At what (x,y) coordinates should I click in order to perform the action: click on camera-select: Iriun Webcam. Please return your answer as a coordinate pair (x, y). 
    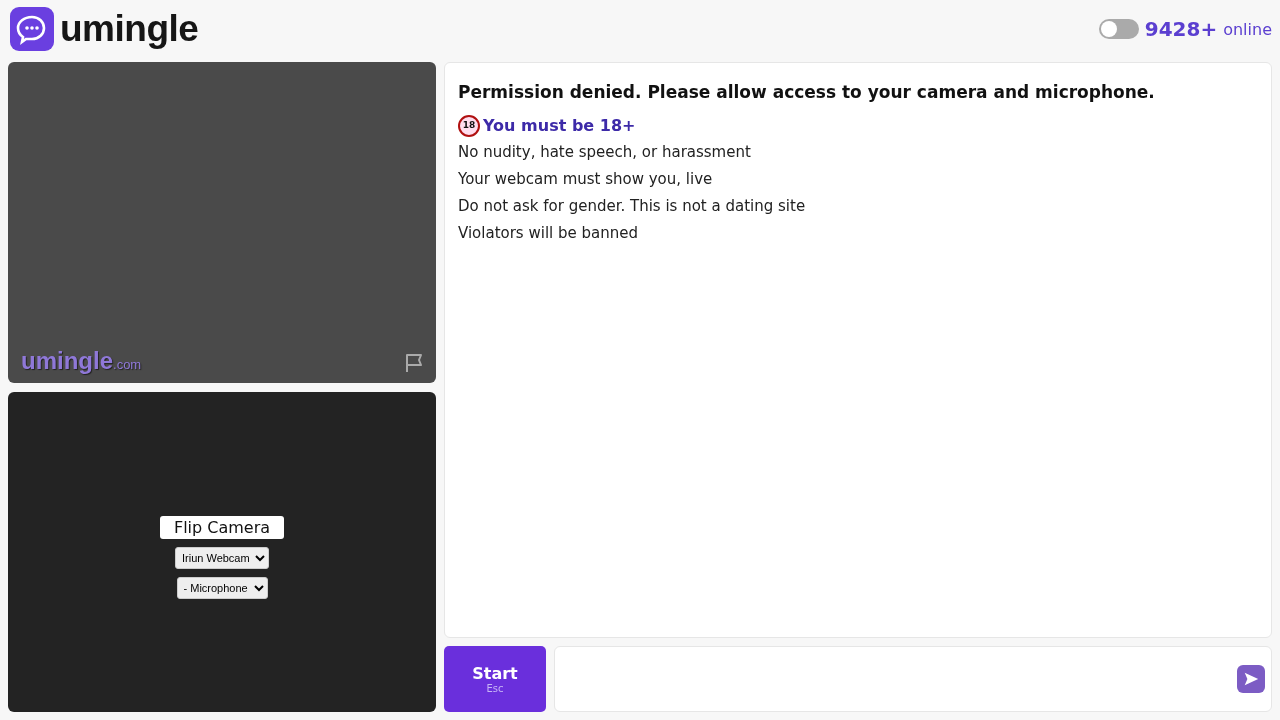
    Looking at the image, I should click on (222, 558).